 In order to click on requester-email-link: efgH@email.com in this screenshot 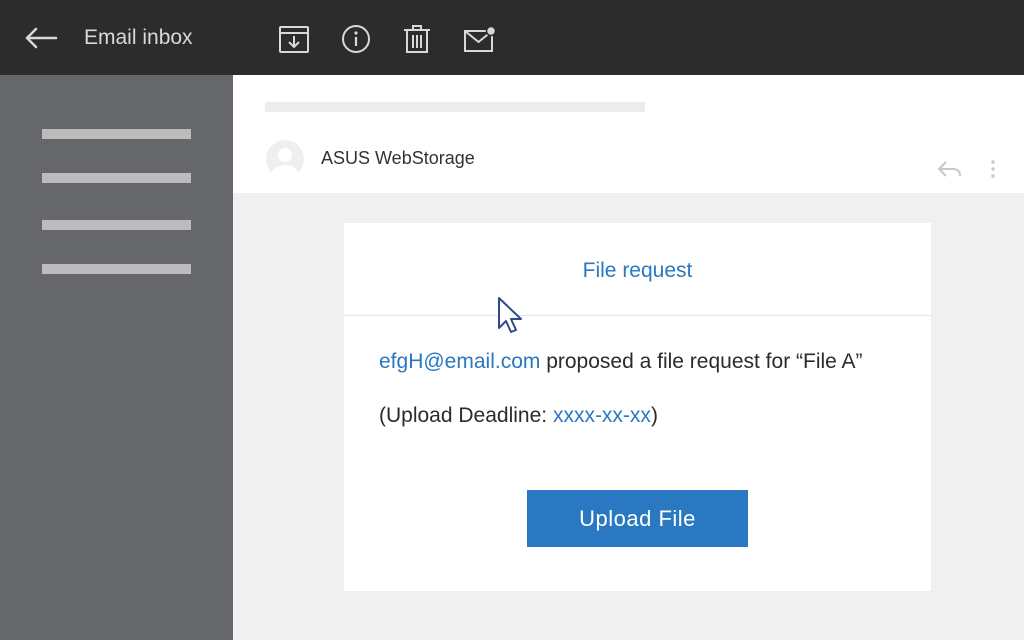, I will do `click(459, 361)`.